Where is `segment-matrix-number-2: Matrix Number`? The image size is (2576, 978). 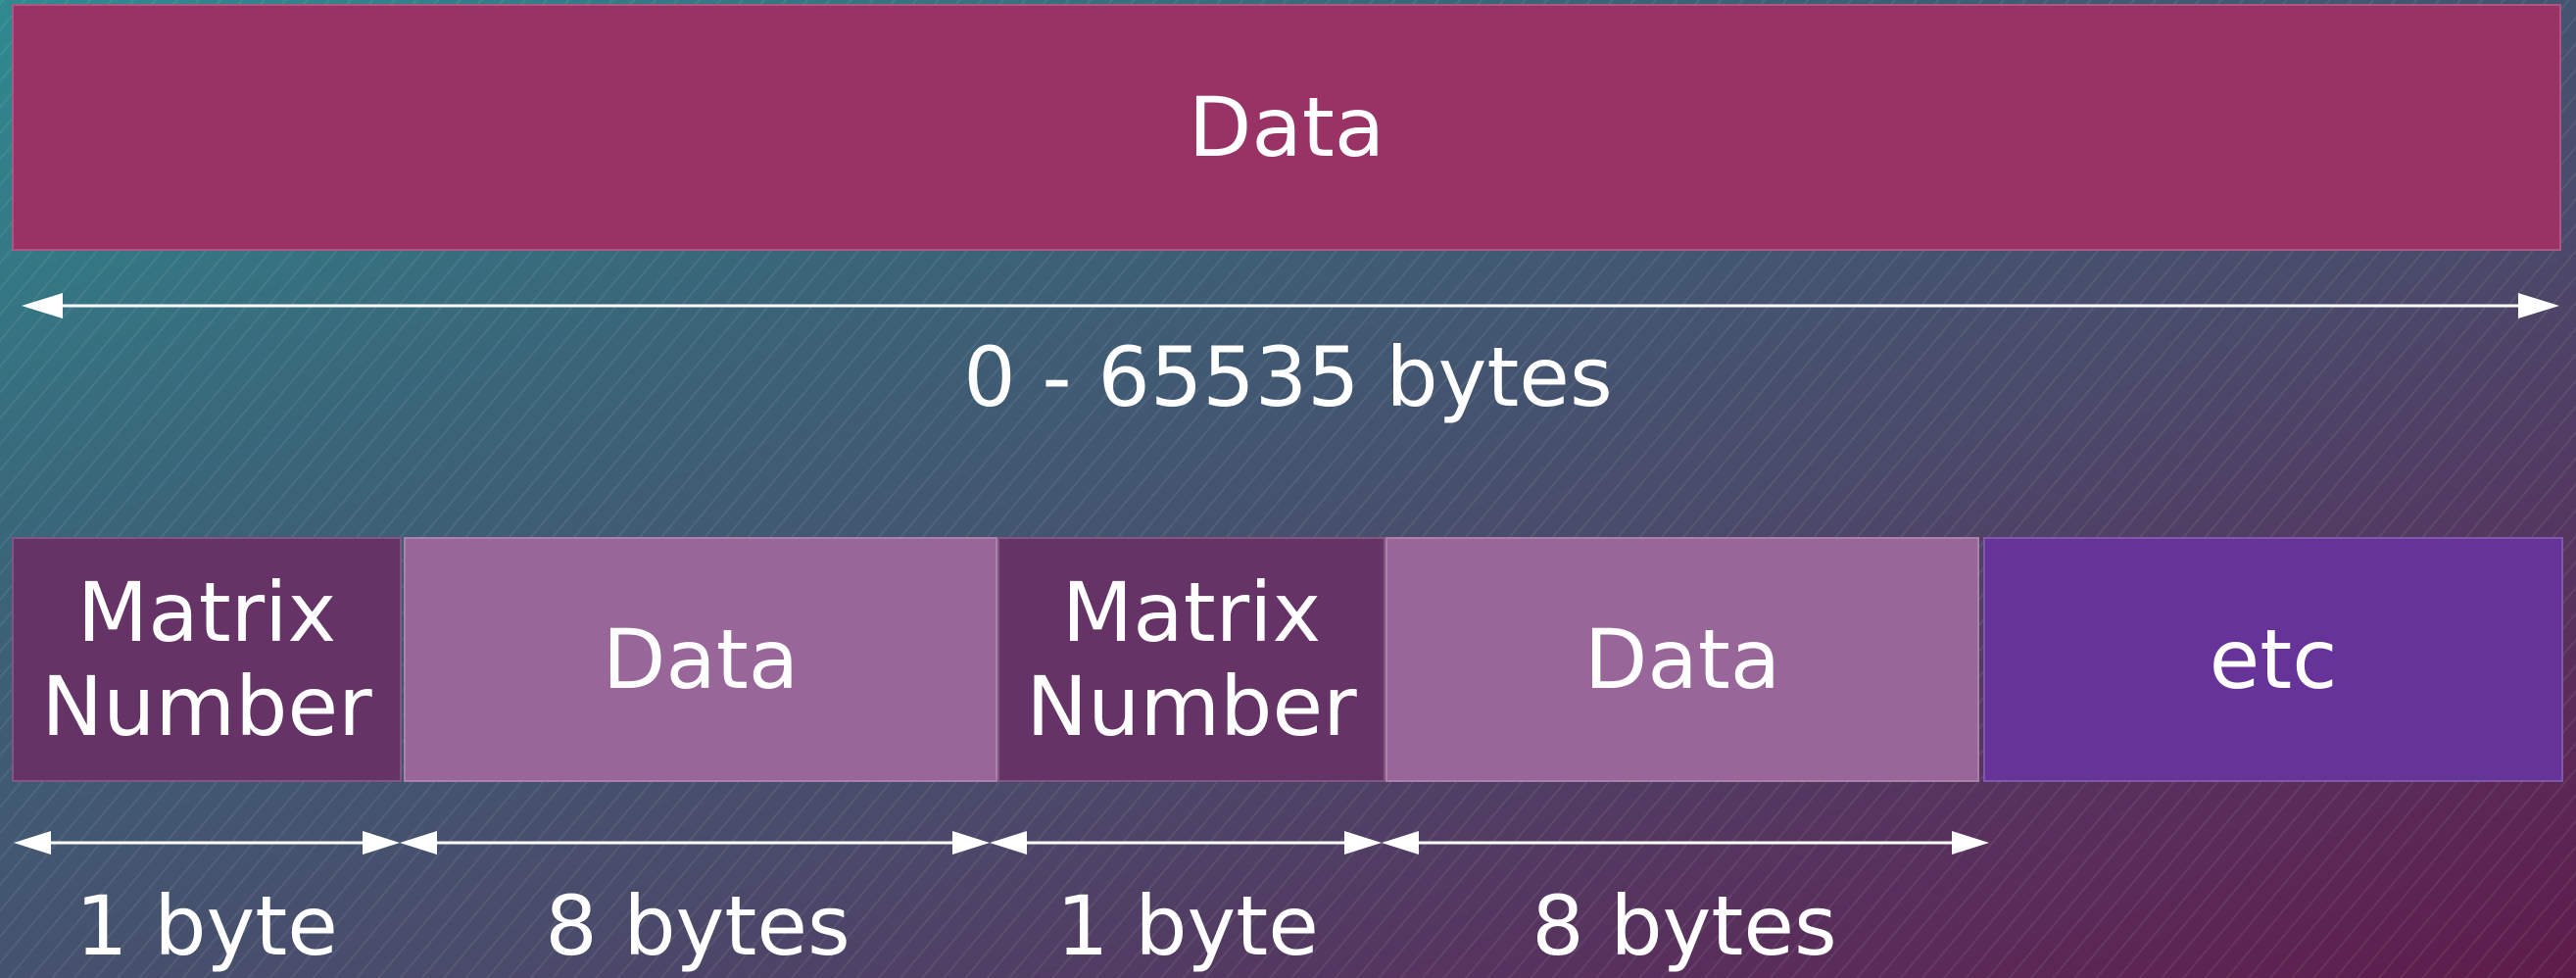 segment-matrix-number-2: Matrix Number is located at coordinates (1191, 659).